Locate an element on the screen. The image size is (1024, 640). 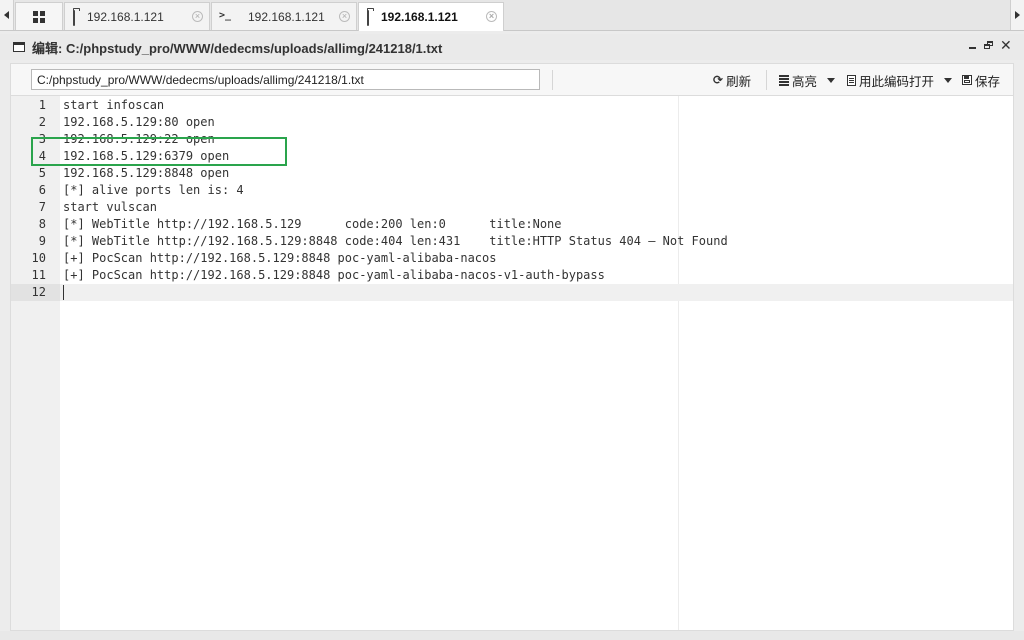
line-text: 192.168.5.129:6379 open is located at coordinates (146, 156).